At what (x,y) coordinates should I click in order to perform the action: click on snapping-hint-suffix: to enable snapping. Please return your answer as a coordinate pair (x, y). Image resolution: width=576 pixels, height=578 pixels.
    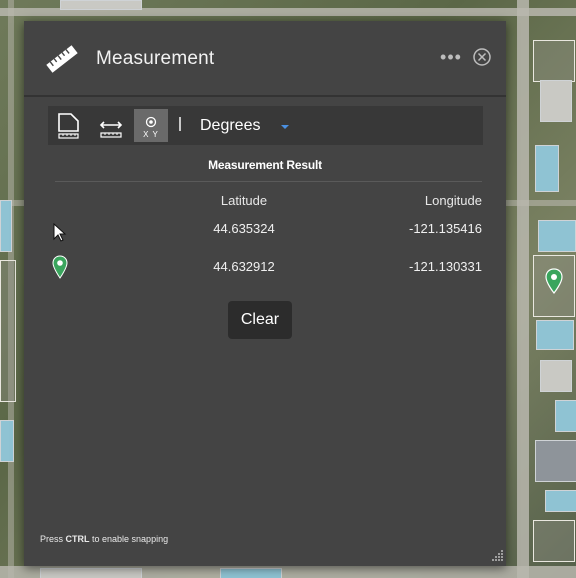
    Looking at the image, I should click on (129, 539).